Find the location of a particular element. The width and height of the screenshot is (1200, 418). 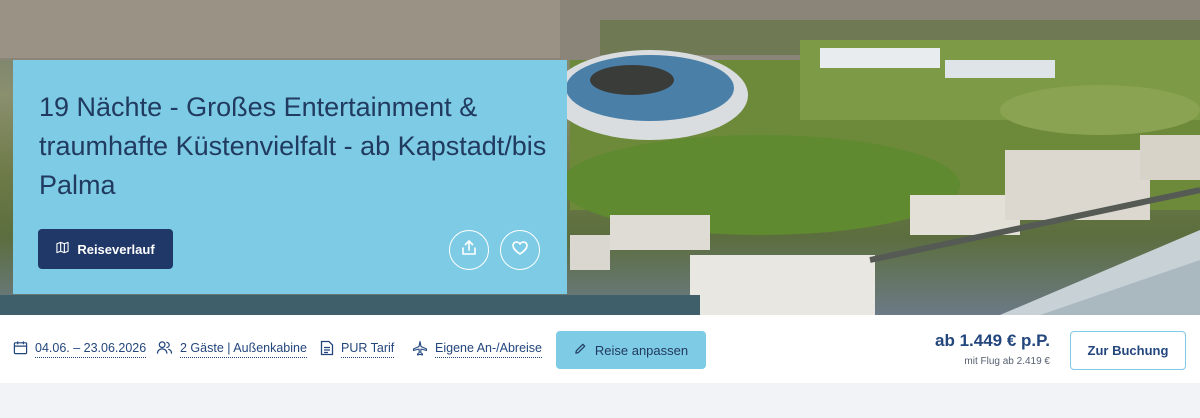

share-button is located at coordinates (469, 250).